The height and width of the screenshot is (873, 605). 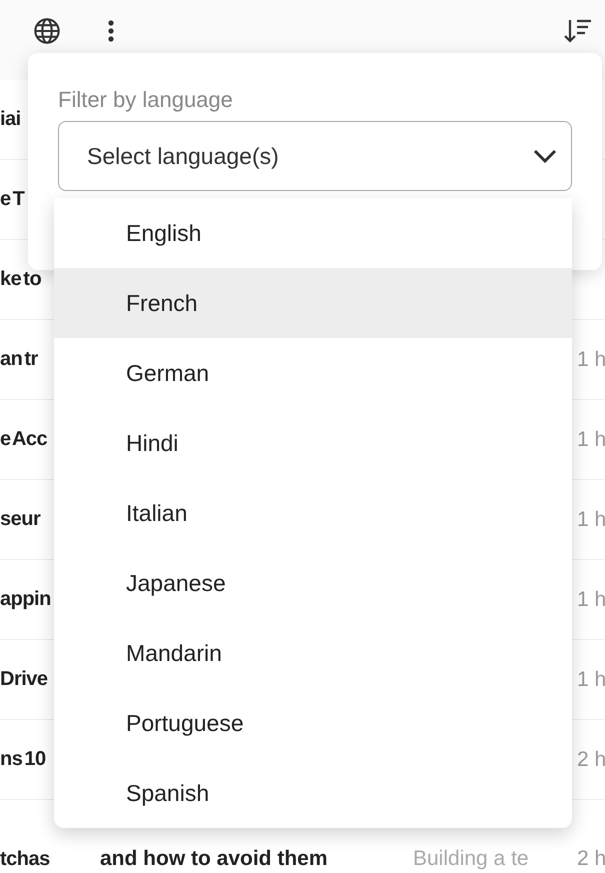 I want to click on more-icon, so click(x=111, y=31).